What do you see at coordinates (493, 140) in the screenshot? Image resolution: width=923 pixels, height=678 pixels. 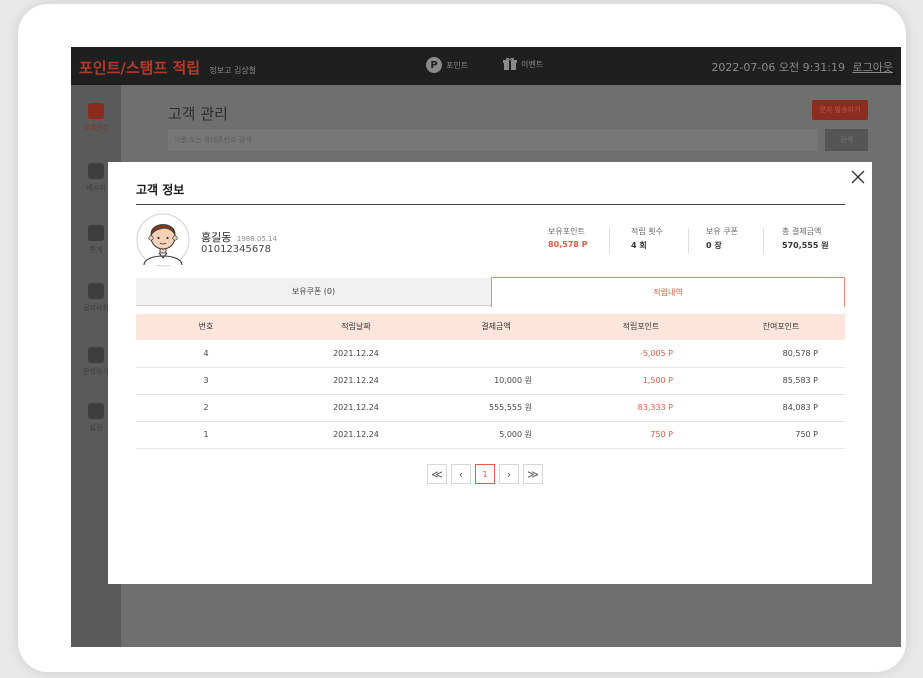 I see `search-input: 이름 또는 휴대폰번호 검색` at bounding box center [493, 140].